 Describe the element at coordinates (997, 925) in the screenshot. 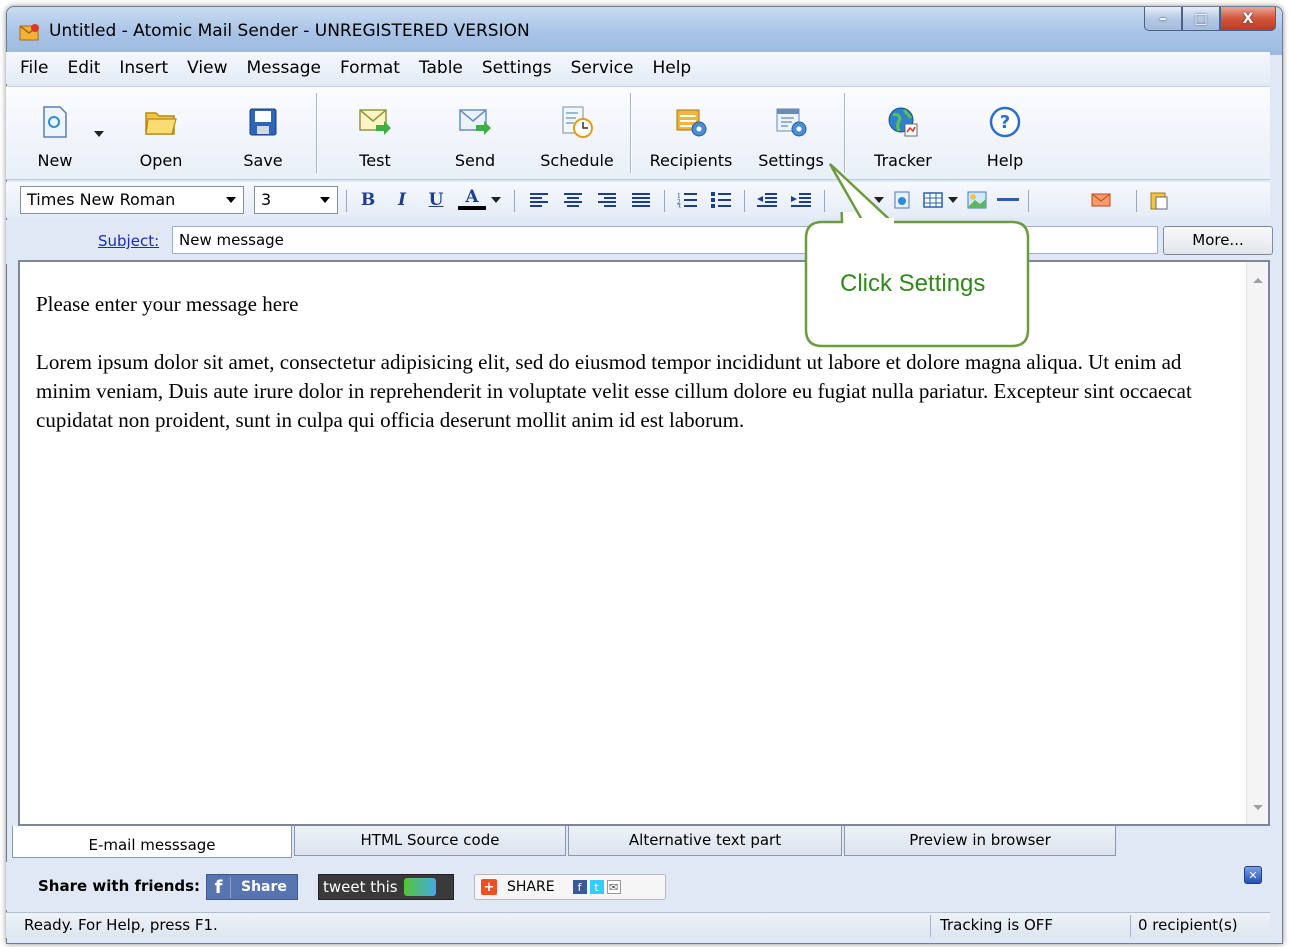

I see `status-tracking: Tracking is OFF` at that location.